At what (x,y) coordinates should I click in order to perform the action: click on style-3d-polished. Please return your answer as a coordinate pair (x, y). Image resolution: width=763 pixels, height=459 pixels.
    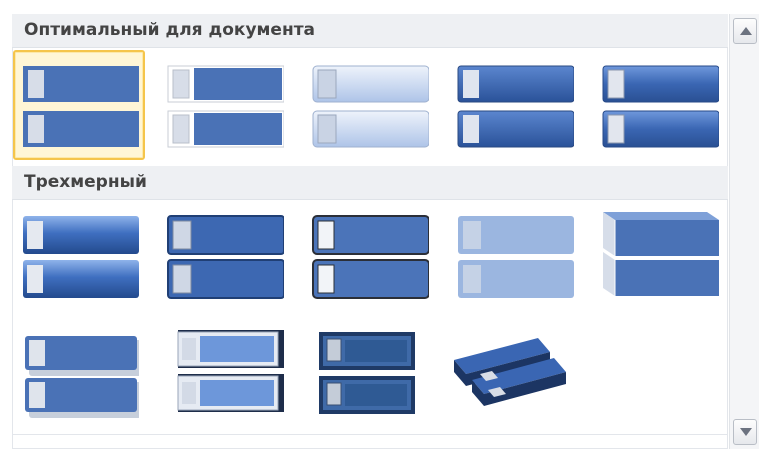
    Looking at the image, I should click on (79, 257).